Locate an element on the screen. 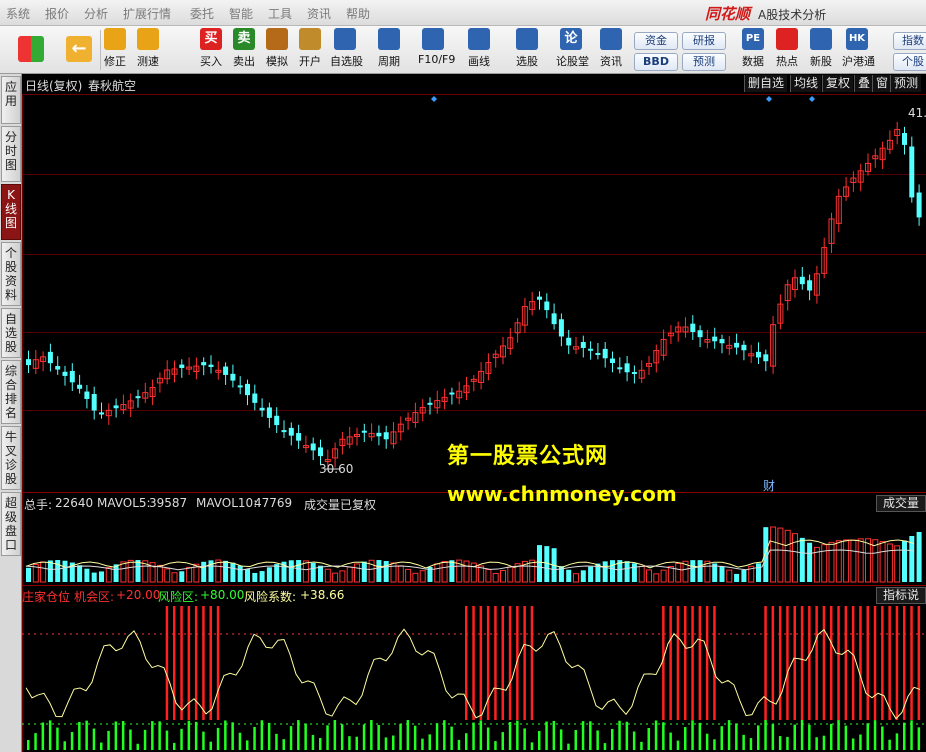  toolbar-button-12: 资讯 is located at coordinates (611, 50).